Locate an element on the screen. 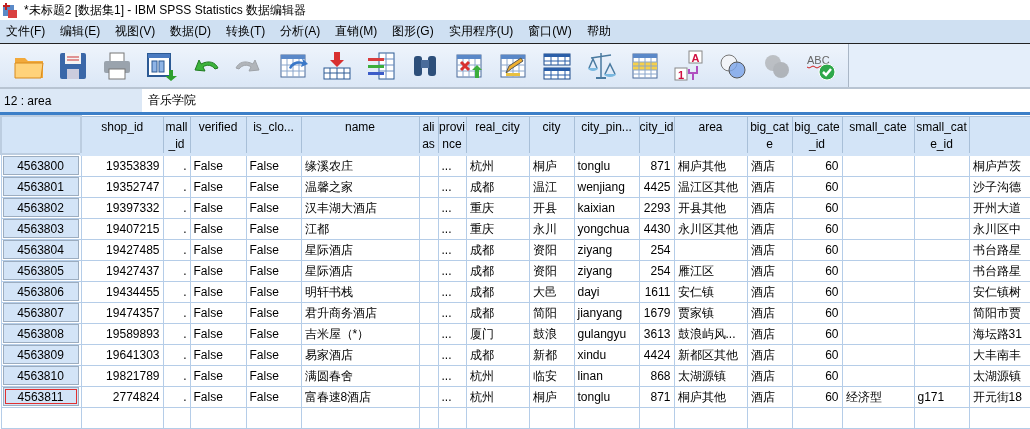  column-header: province is located at coordinates (452, 135).